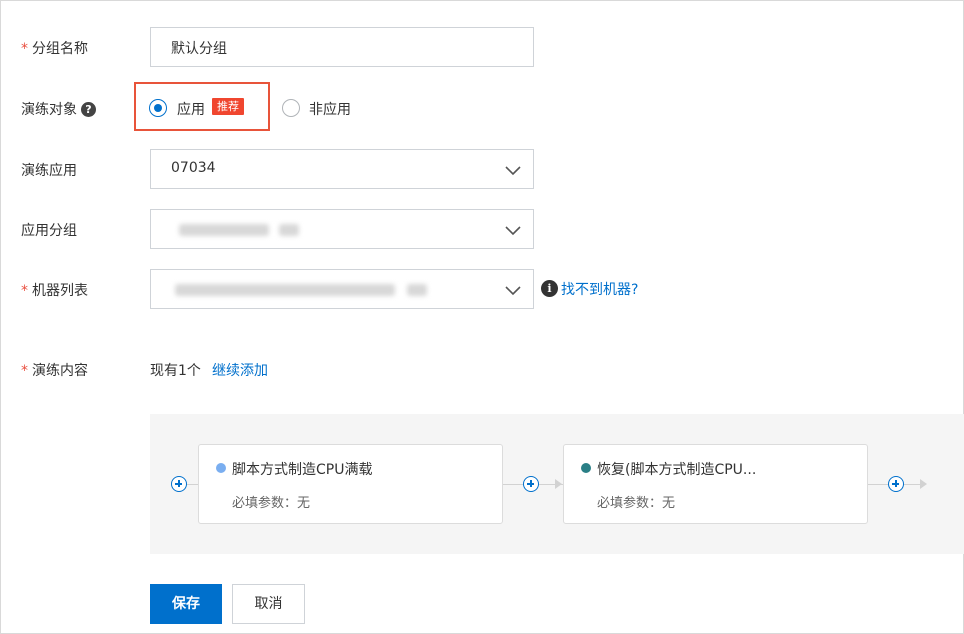 Image resolution: width=964 pixels, height=634 pixels. What do you see at coordinates (342, 169) in the screenshot?
I see `drill-app-select: 07034` at bounding box center [342, 169].